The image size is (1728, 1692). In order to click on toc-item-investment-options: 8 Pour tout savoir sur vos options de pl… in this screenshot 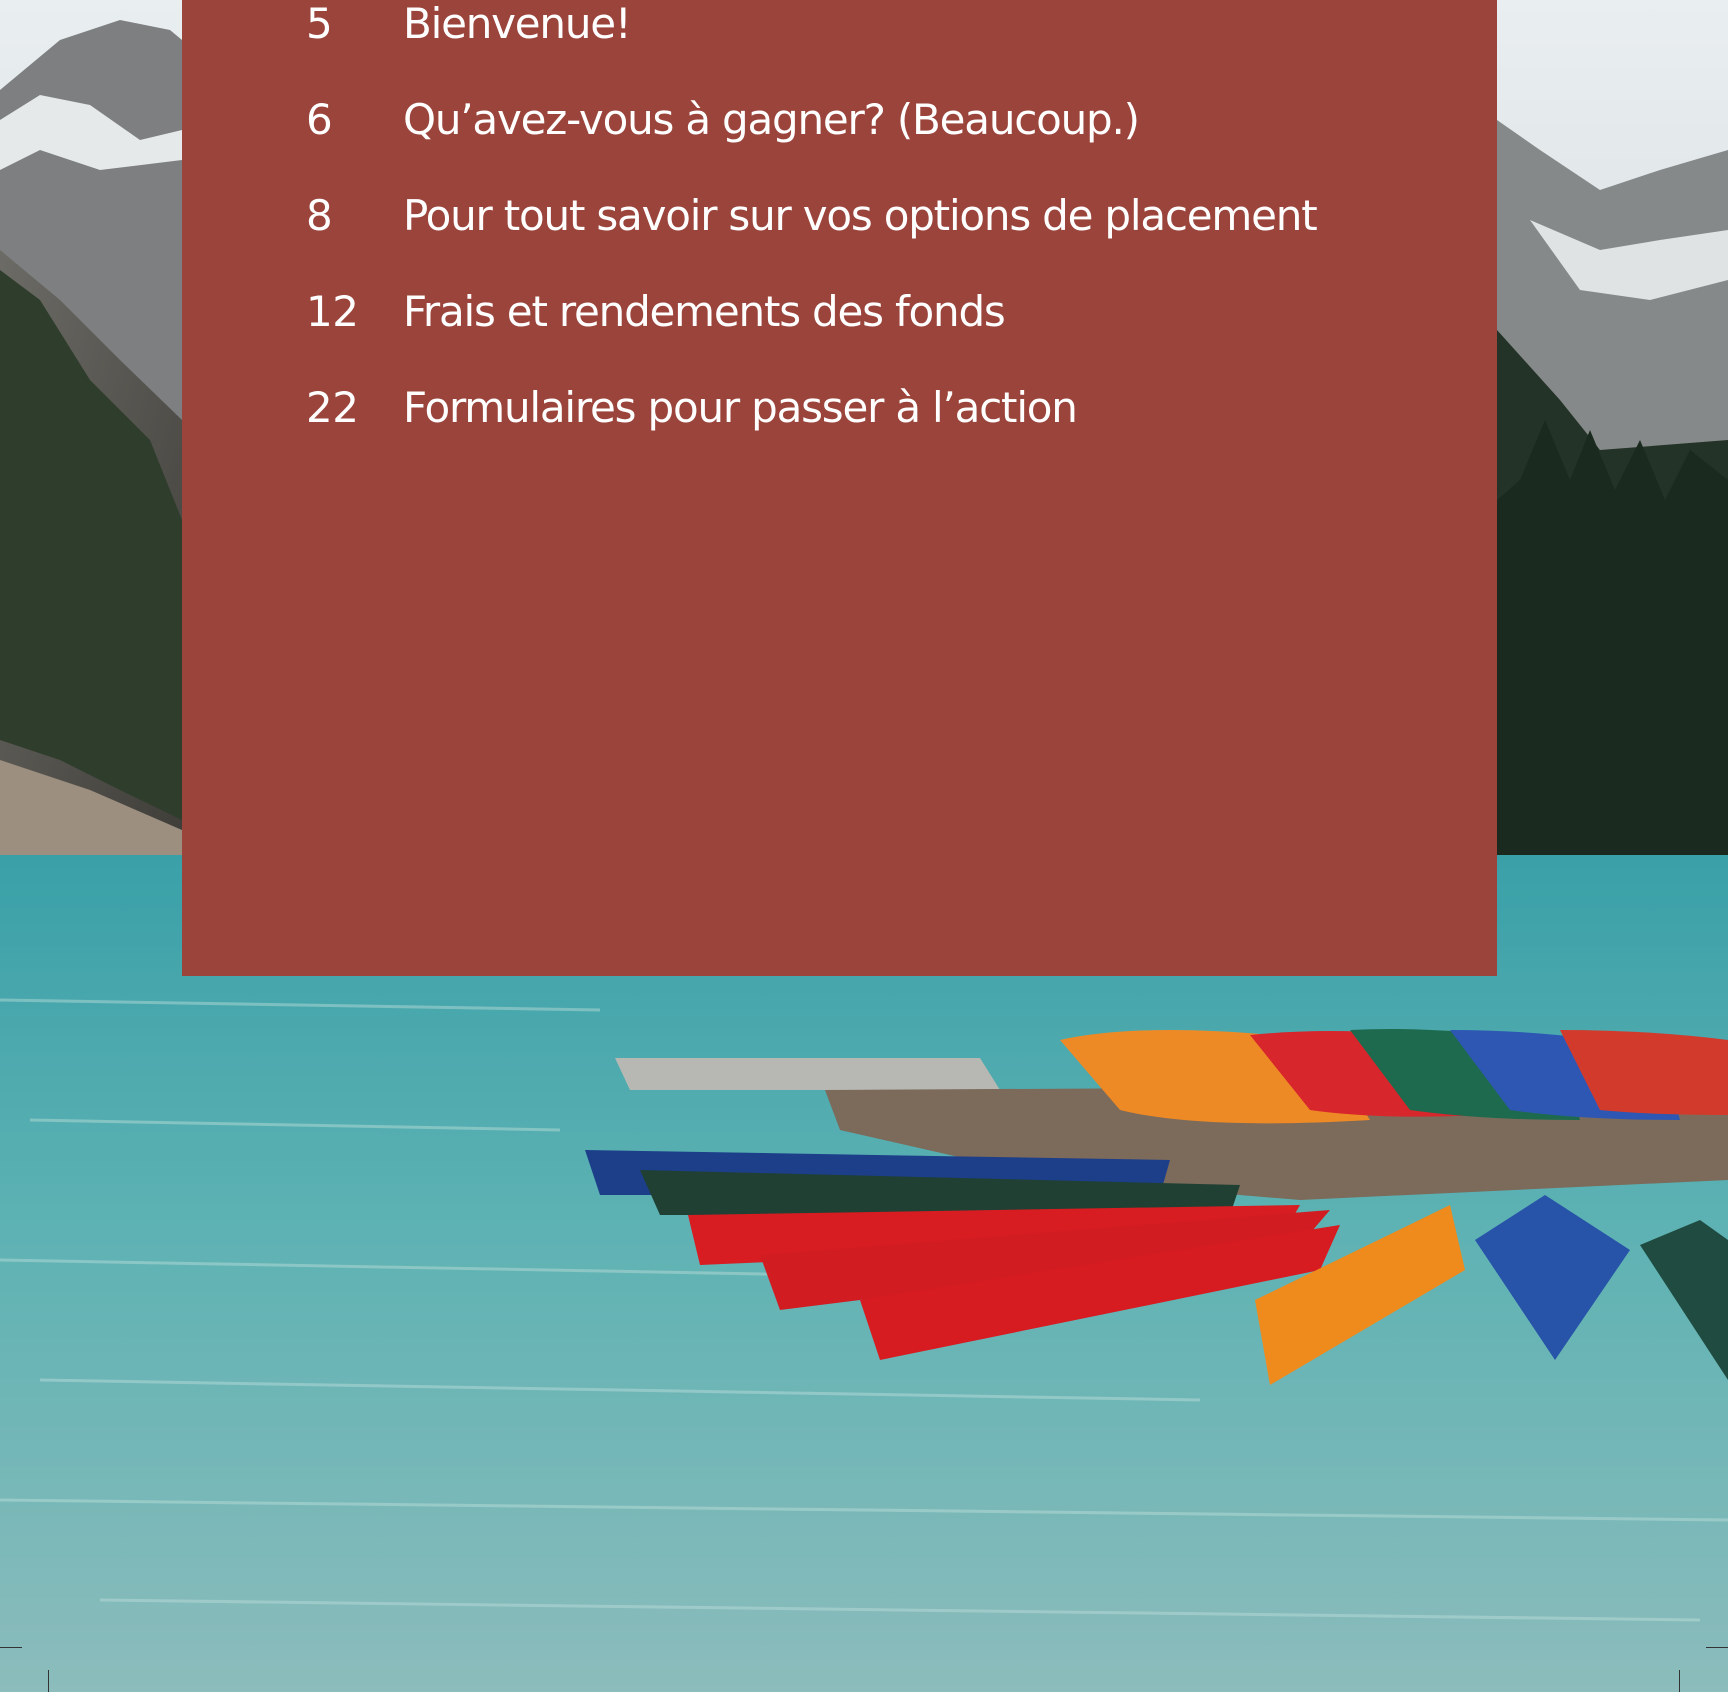, I will do `click(839, 232)`.